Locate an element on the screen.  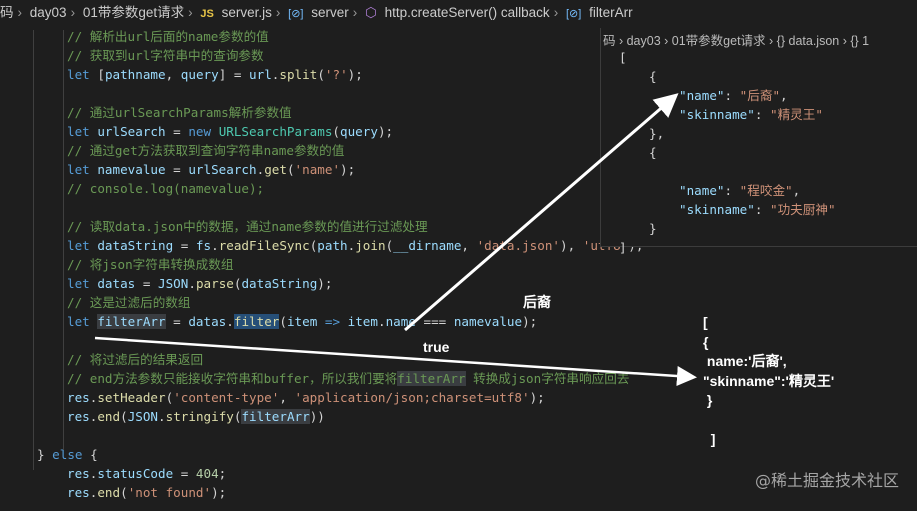
annotation-name-value: 后裔 is located at coordinates (537, 302).